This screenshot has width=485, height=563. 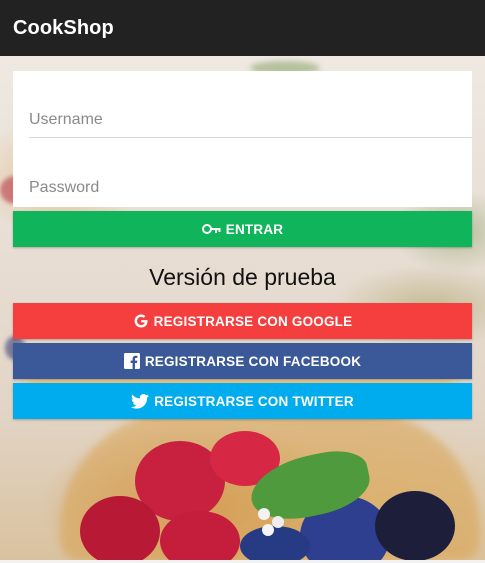 What do you see at coordinates (141, 321) in the screenshot?
I see `google-icon` at bounding box center [141, 321].